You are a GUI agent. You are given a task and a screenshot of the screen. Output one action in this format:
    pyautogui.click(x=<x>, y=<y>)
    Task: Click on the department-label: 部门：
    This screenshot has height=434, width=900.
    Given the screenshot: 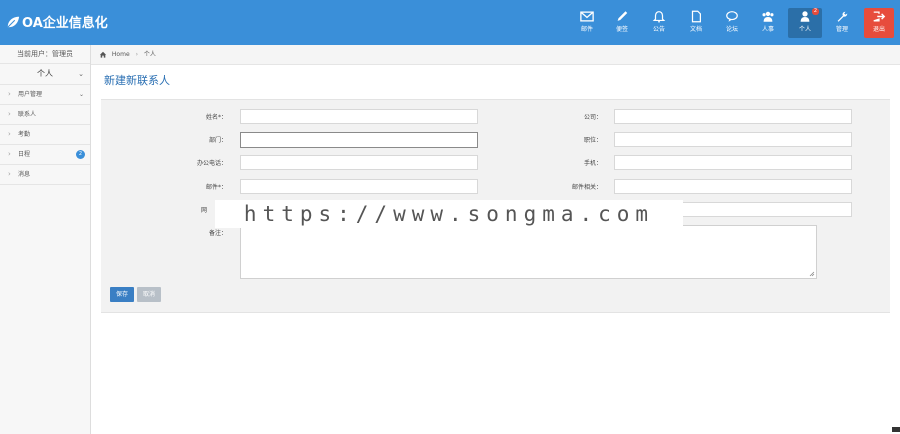 What is the action you would take?
    pyautogui.click(x=217, y=140)
    